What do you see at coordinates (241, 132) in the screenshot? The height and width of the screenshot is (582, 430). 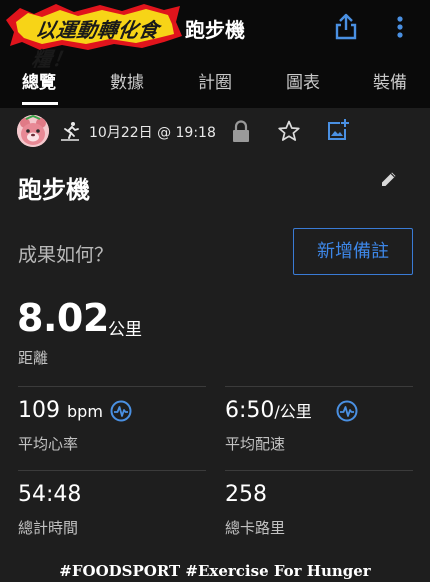 I see `lock-icon` at bounding box center [241, 132].